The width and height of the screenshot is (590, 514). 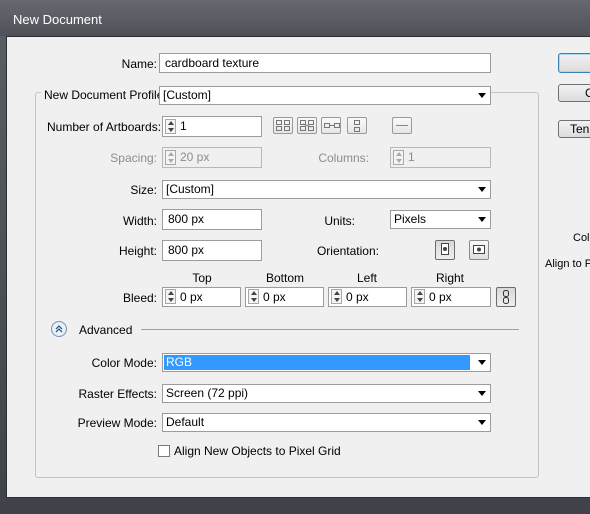 What do you see at coordinates (212, 157) in the screenshot?
I see `spacing-input: 20 px` at bounding box center [212, 157].